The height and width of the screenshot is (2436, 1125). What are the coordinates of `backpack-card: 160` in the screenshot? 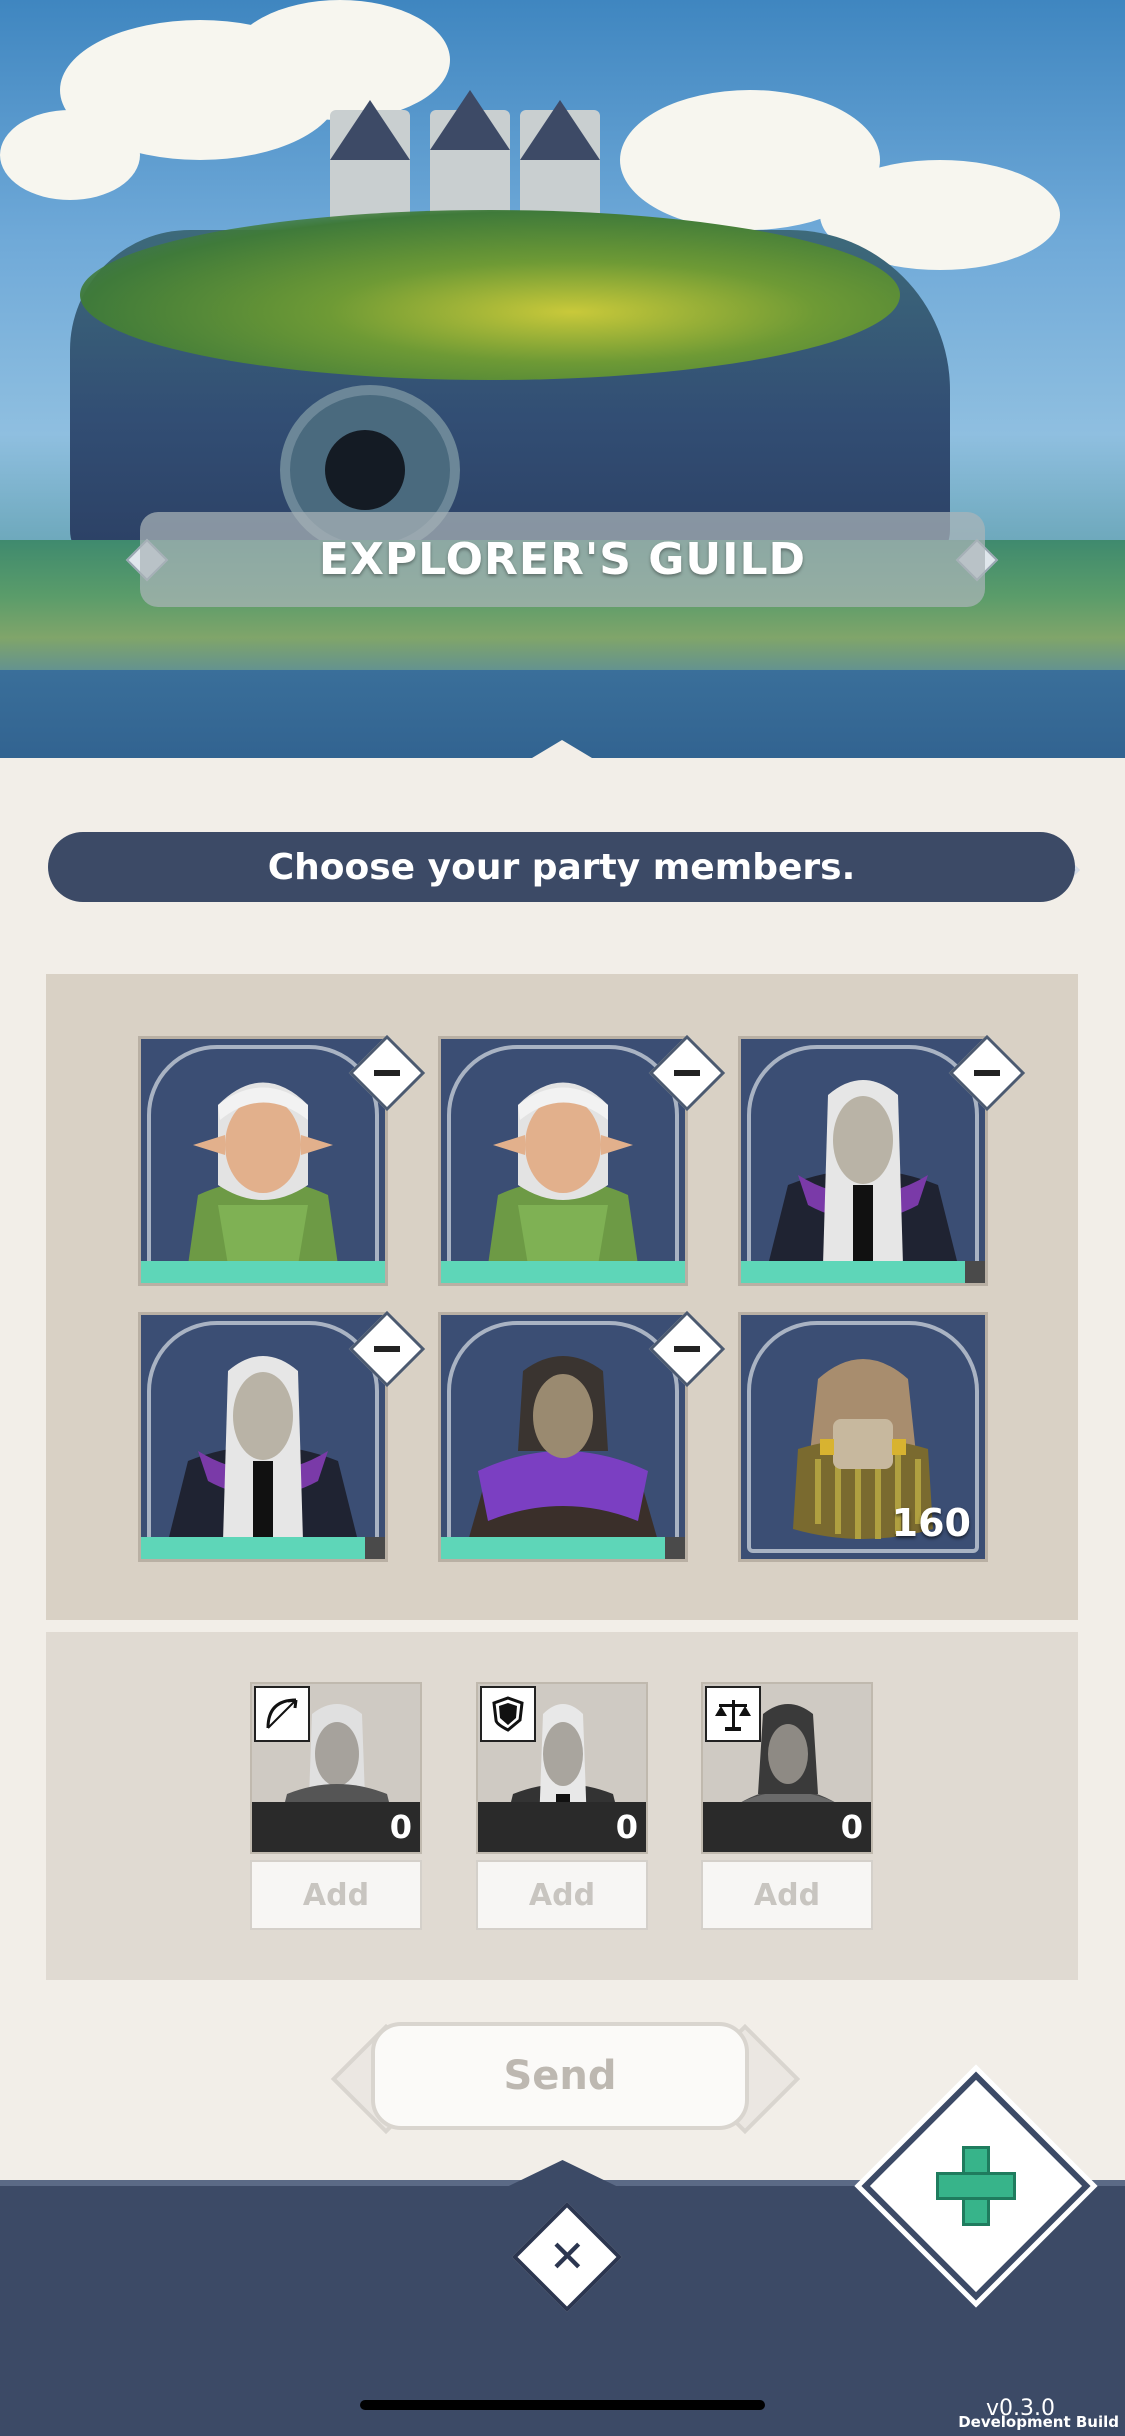 It's located at (863, 1437).